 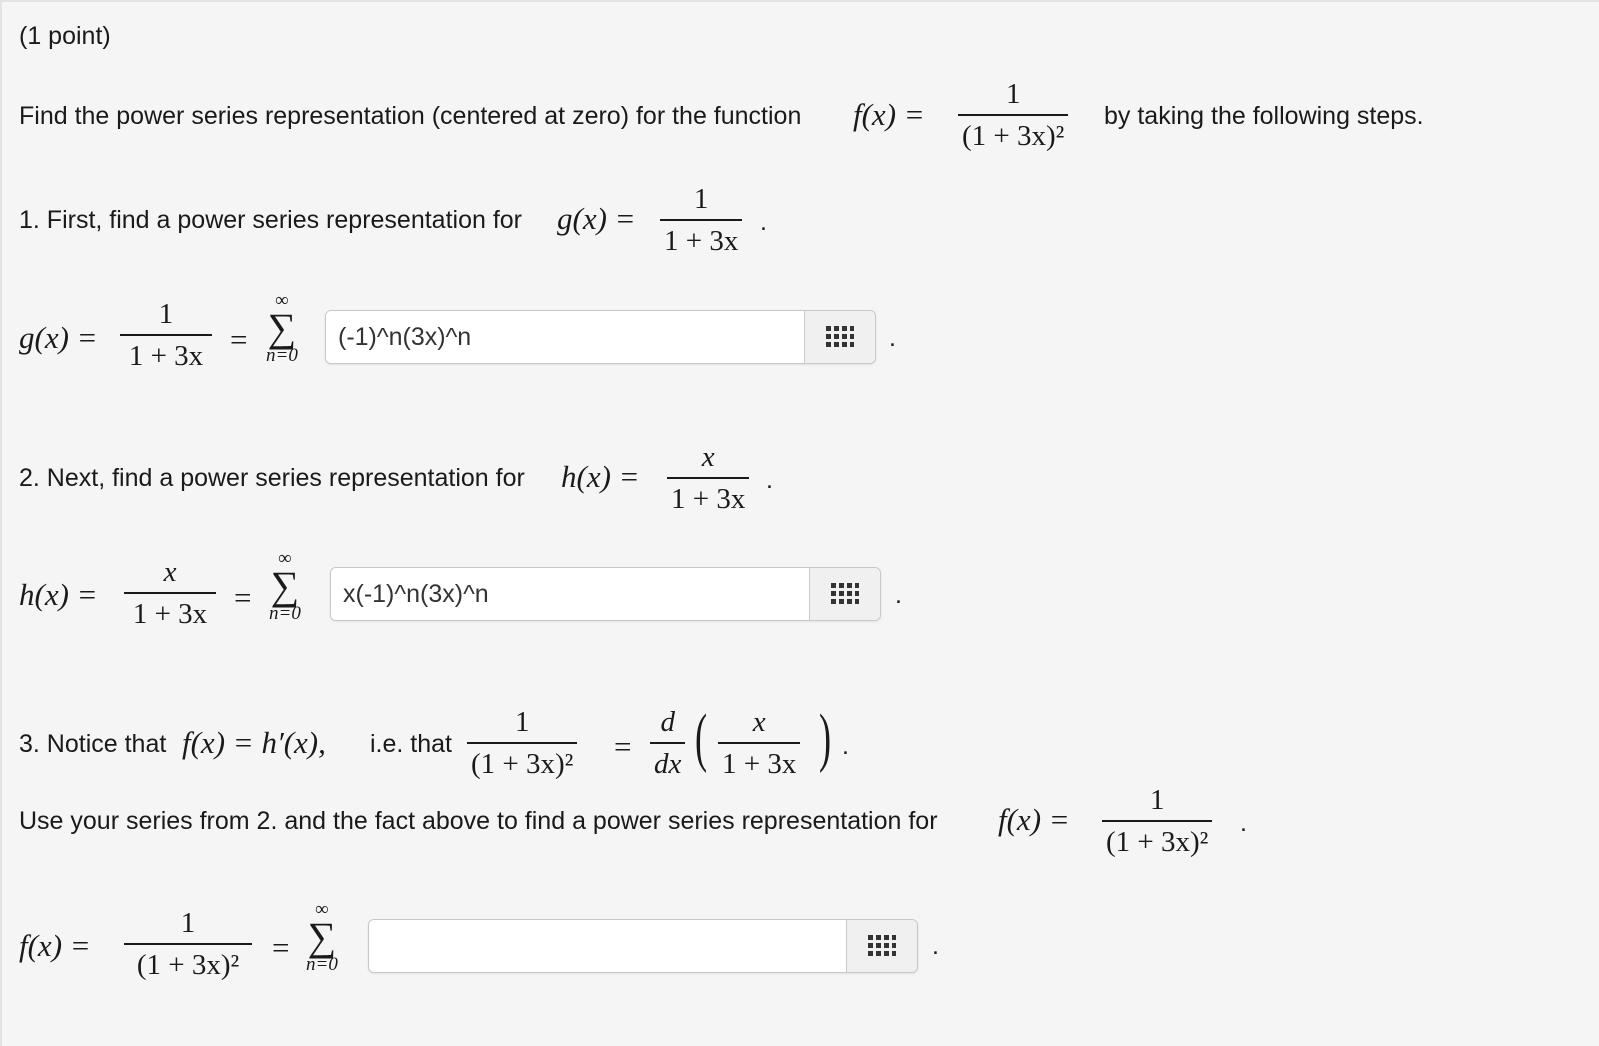 What do you see at coordinates (239, 339) in the screenshot?
I see `step1-eq-sign: =` at bounding box center [239, 339].